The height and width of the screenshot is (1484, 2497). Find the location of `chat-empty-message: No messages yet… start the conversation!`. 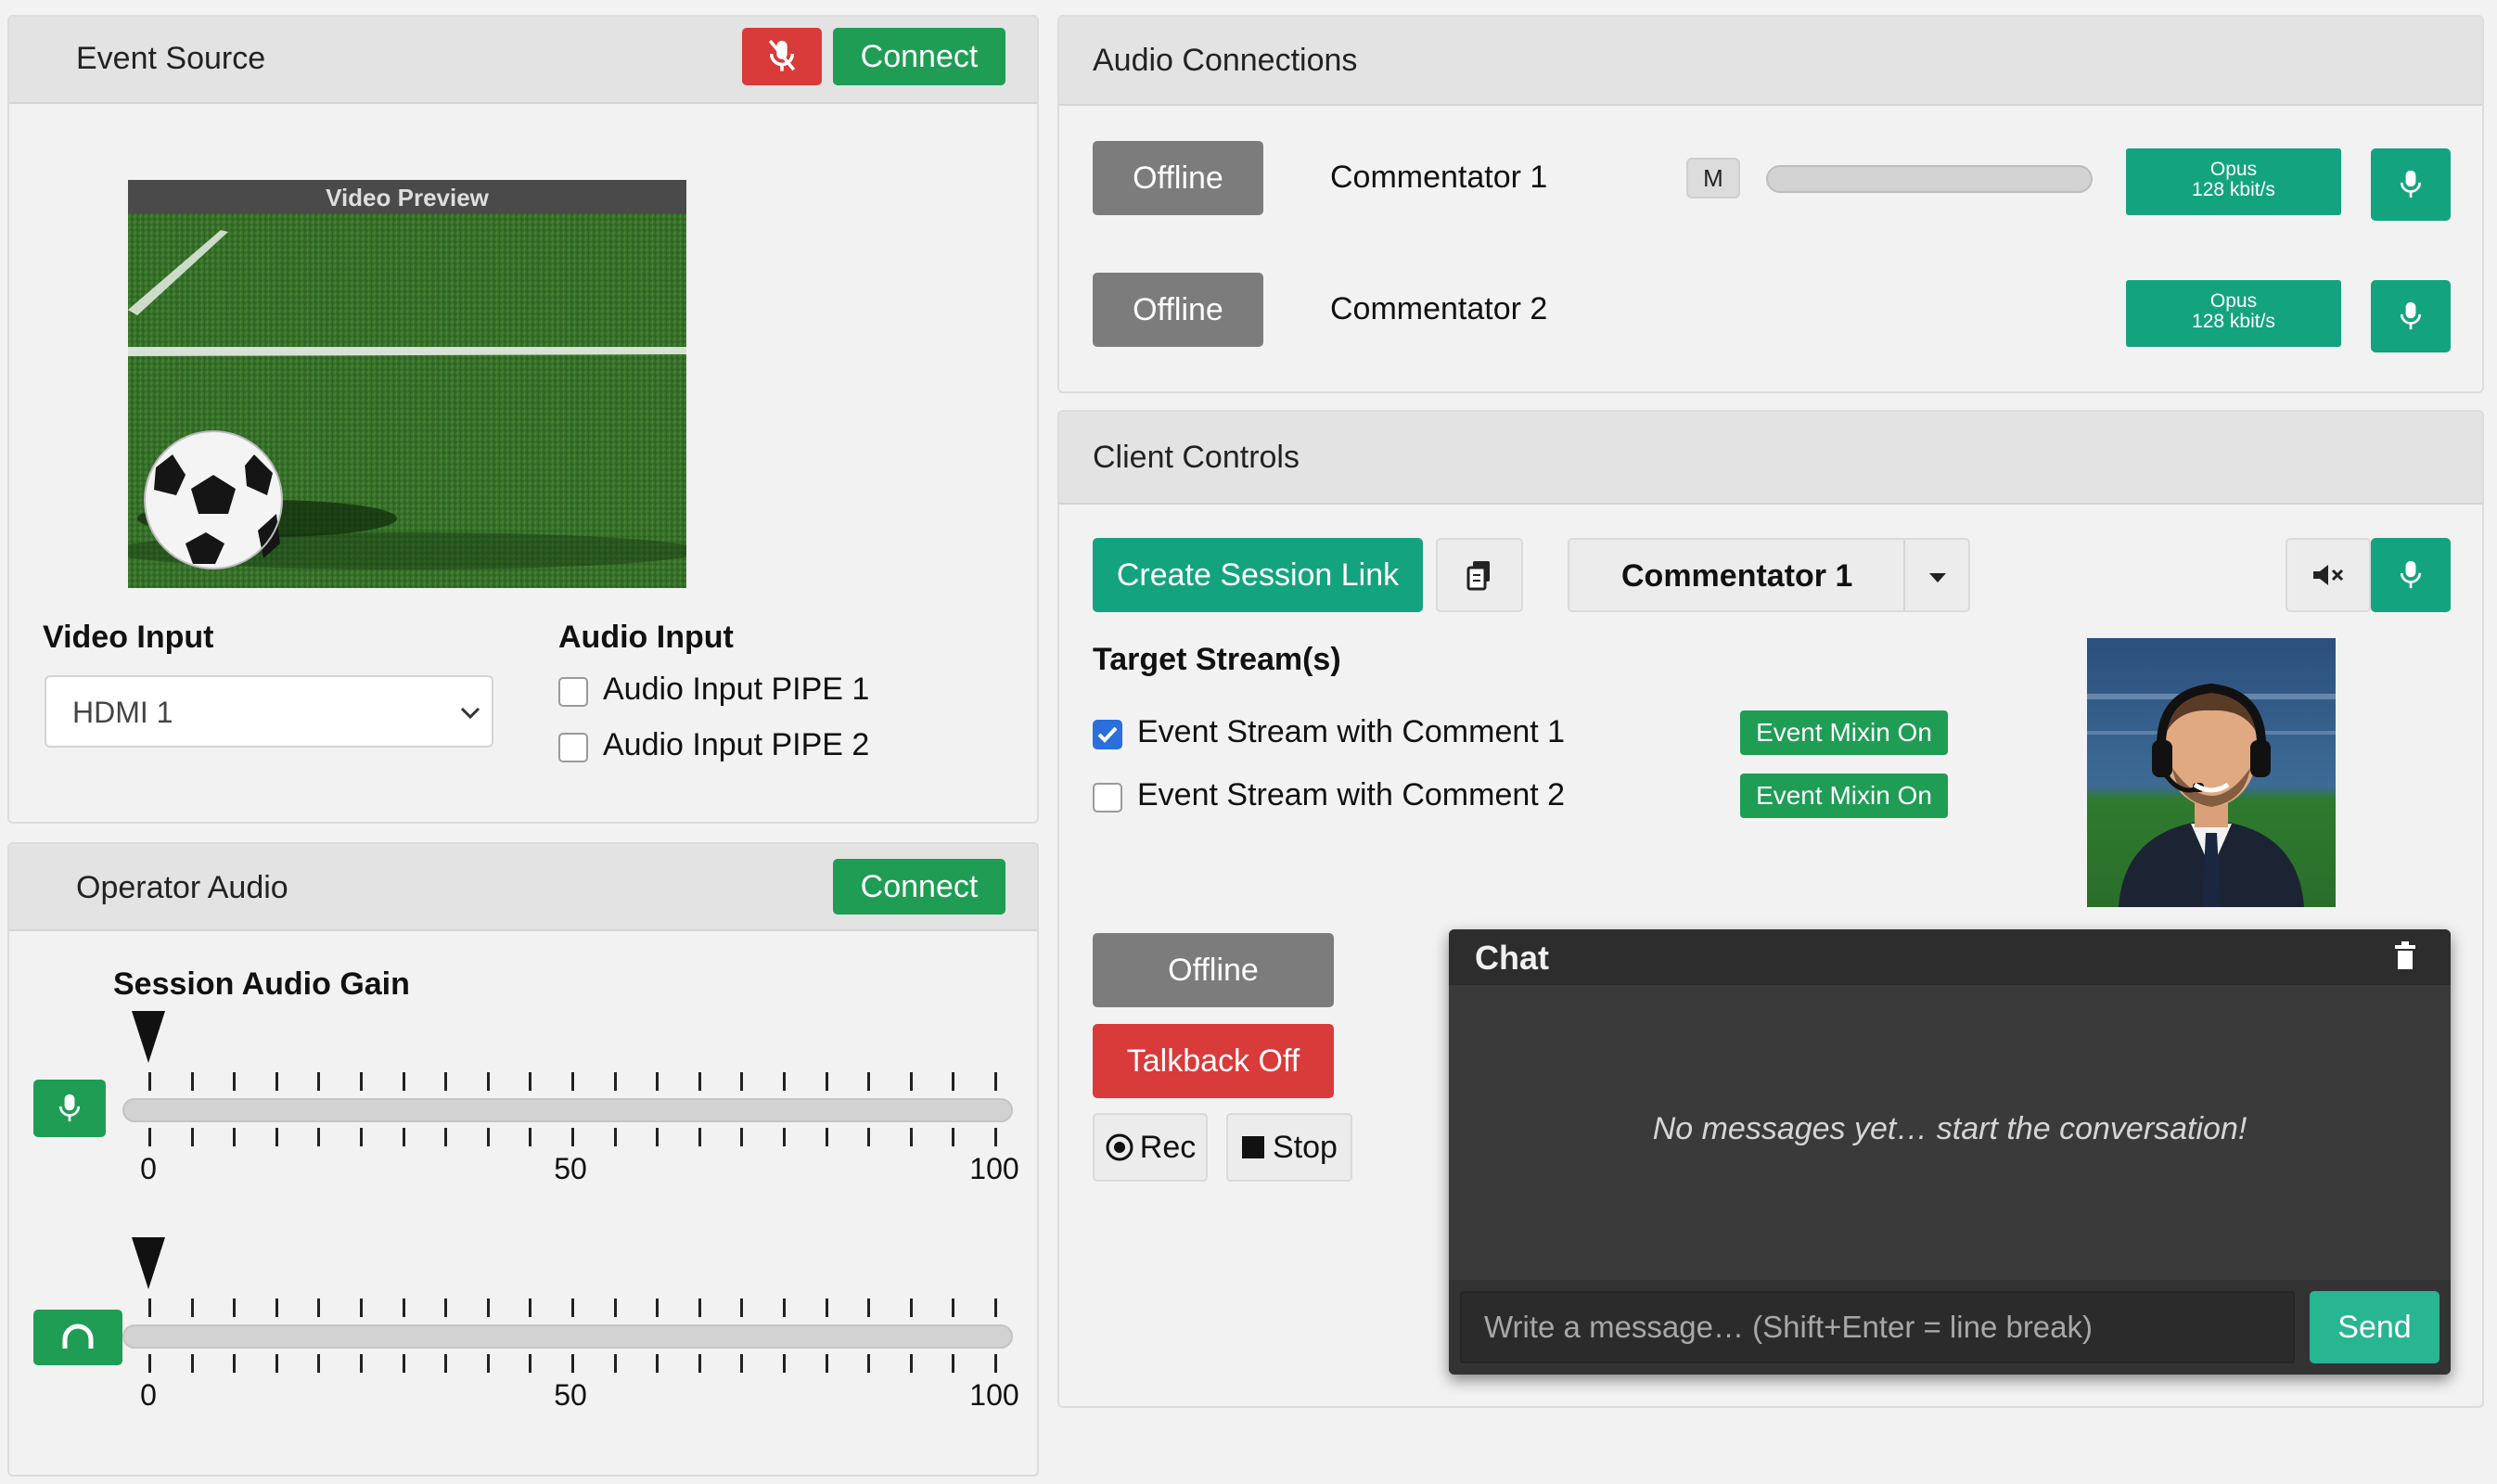

chat-empty-message: No messages yet… start the conversation! is located at coordinates (1950, 1128).